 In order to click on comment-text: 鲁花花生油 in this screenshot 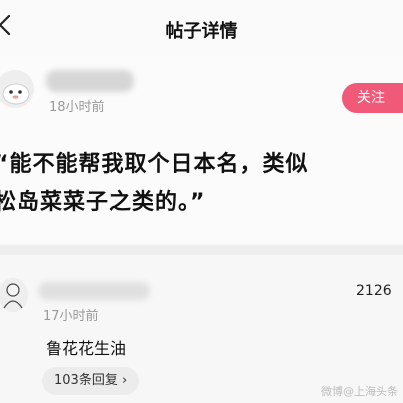, I will do `click(86, 348)`.